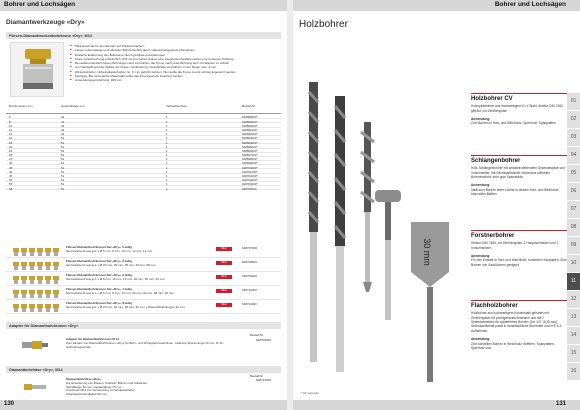  Describe the element at coordinates (573, 191) in the screenshot. I see `chapter-tab-06: 06` at that location.